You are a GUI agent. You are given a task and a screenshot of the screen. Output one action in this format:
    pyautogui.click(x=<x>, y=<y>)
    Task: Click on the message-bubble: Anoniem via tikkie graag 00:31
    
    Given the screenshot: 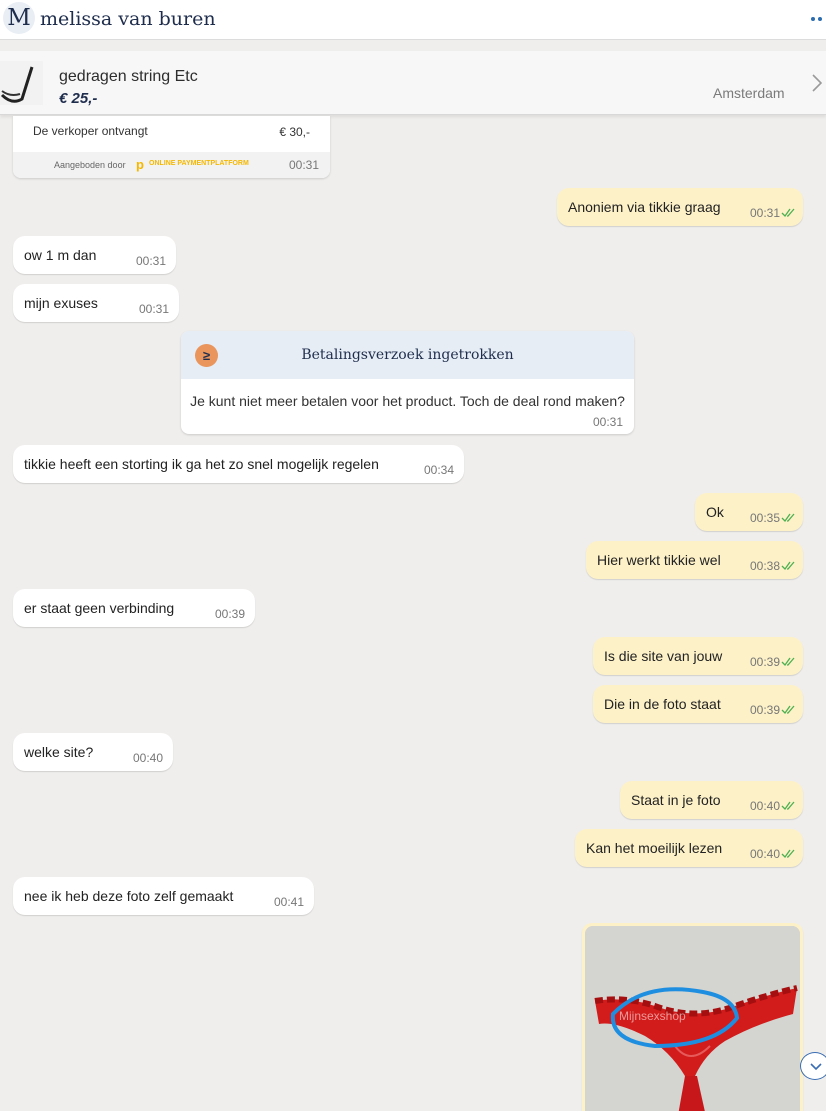 What is the action you would take?
    pyautogui.click(x=680, y=207)
    